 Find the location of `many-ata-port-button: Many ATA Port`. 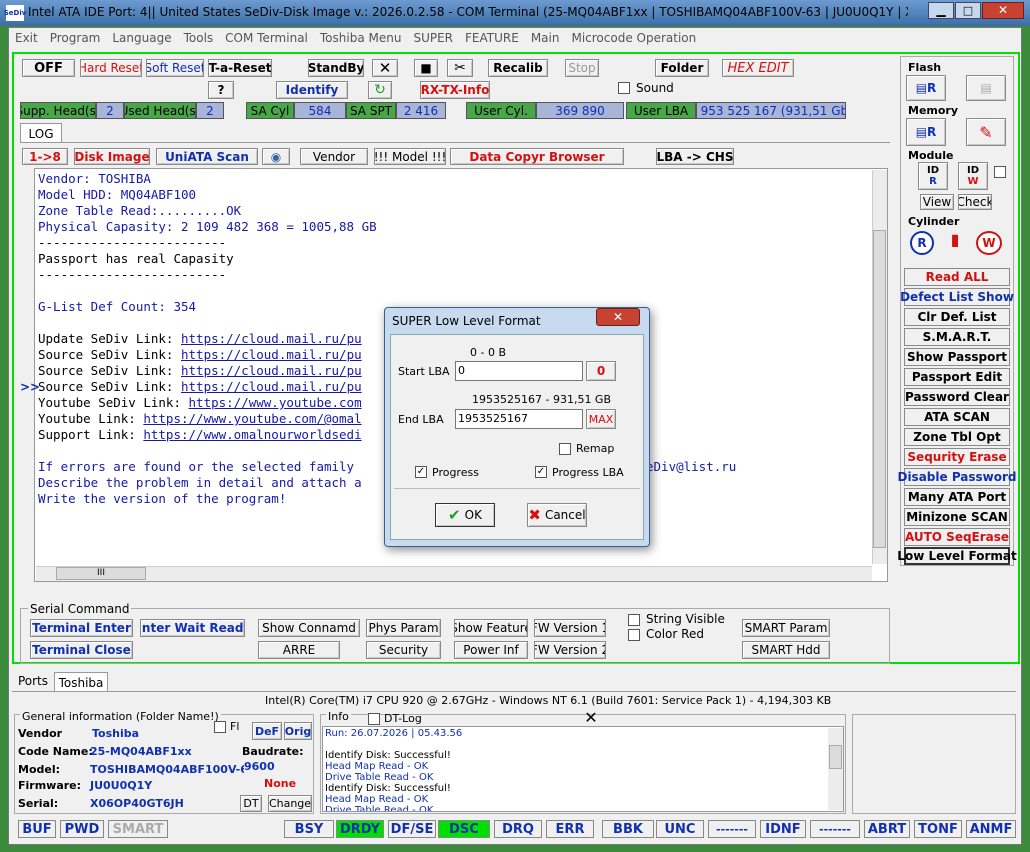

many-ata-port-button: Many ATA Port is located at coordinates (957, 497).